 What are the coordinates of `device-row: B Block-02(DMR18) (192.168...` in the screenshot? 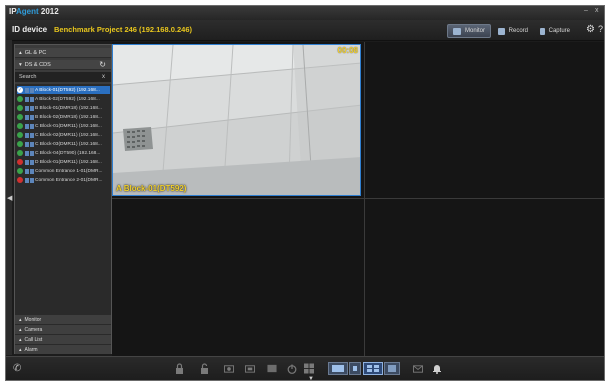 It's located at (63, 117).